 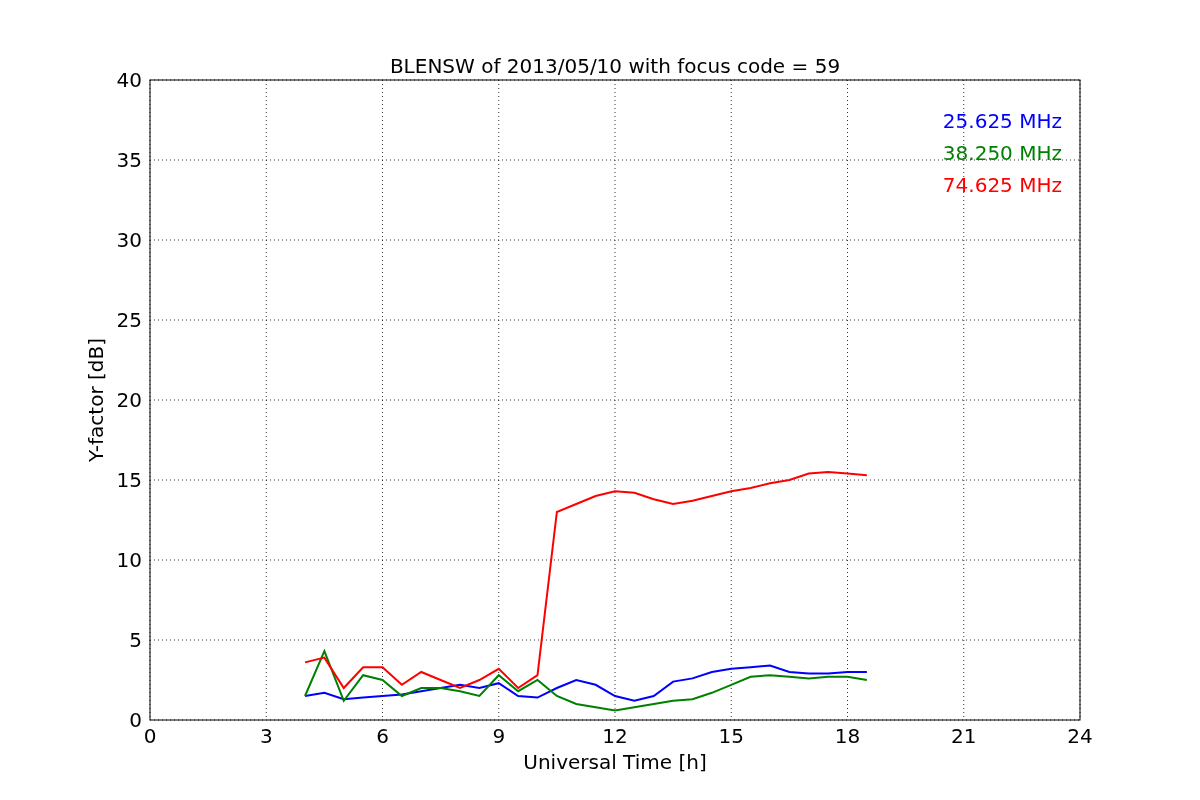 I want to click on x-tick-label: 15, so click(x=731, y=736).